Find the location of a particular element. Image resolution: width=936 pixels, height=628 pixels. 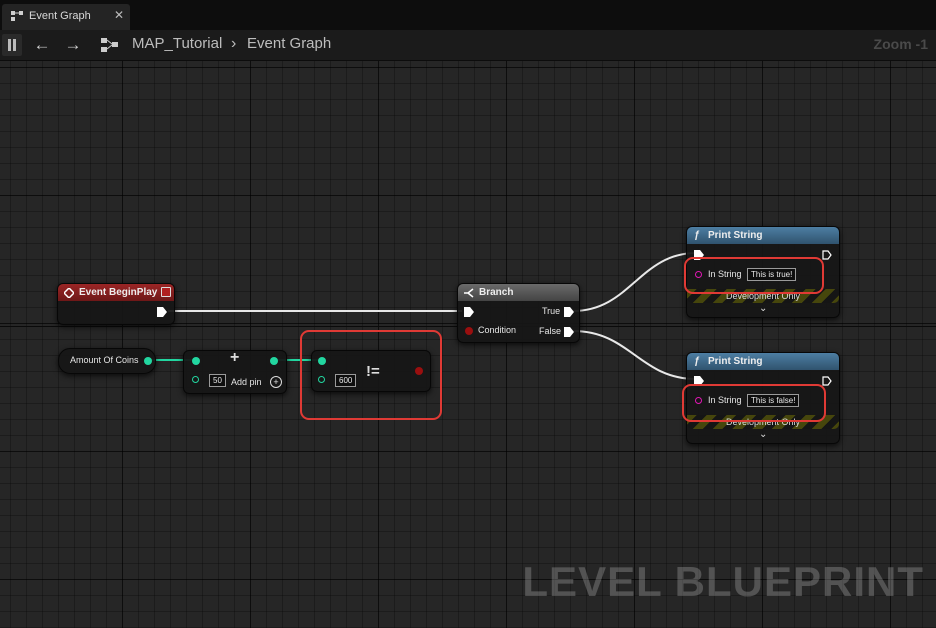

branch-title: Branch is located at coordinates (496, 292).